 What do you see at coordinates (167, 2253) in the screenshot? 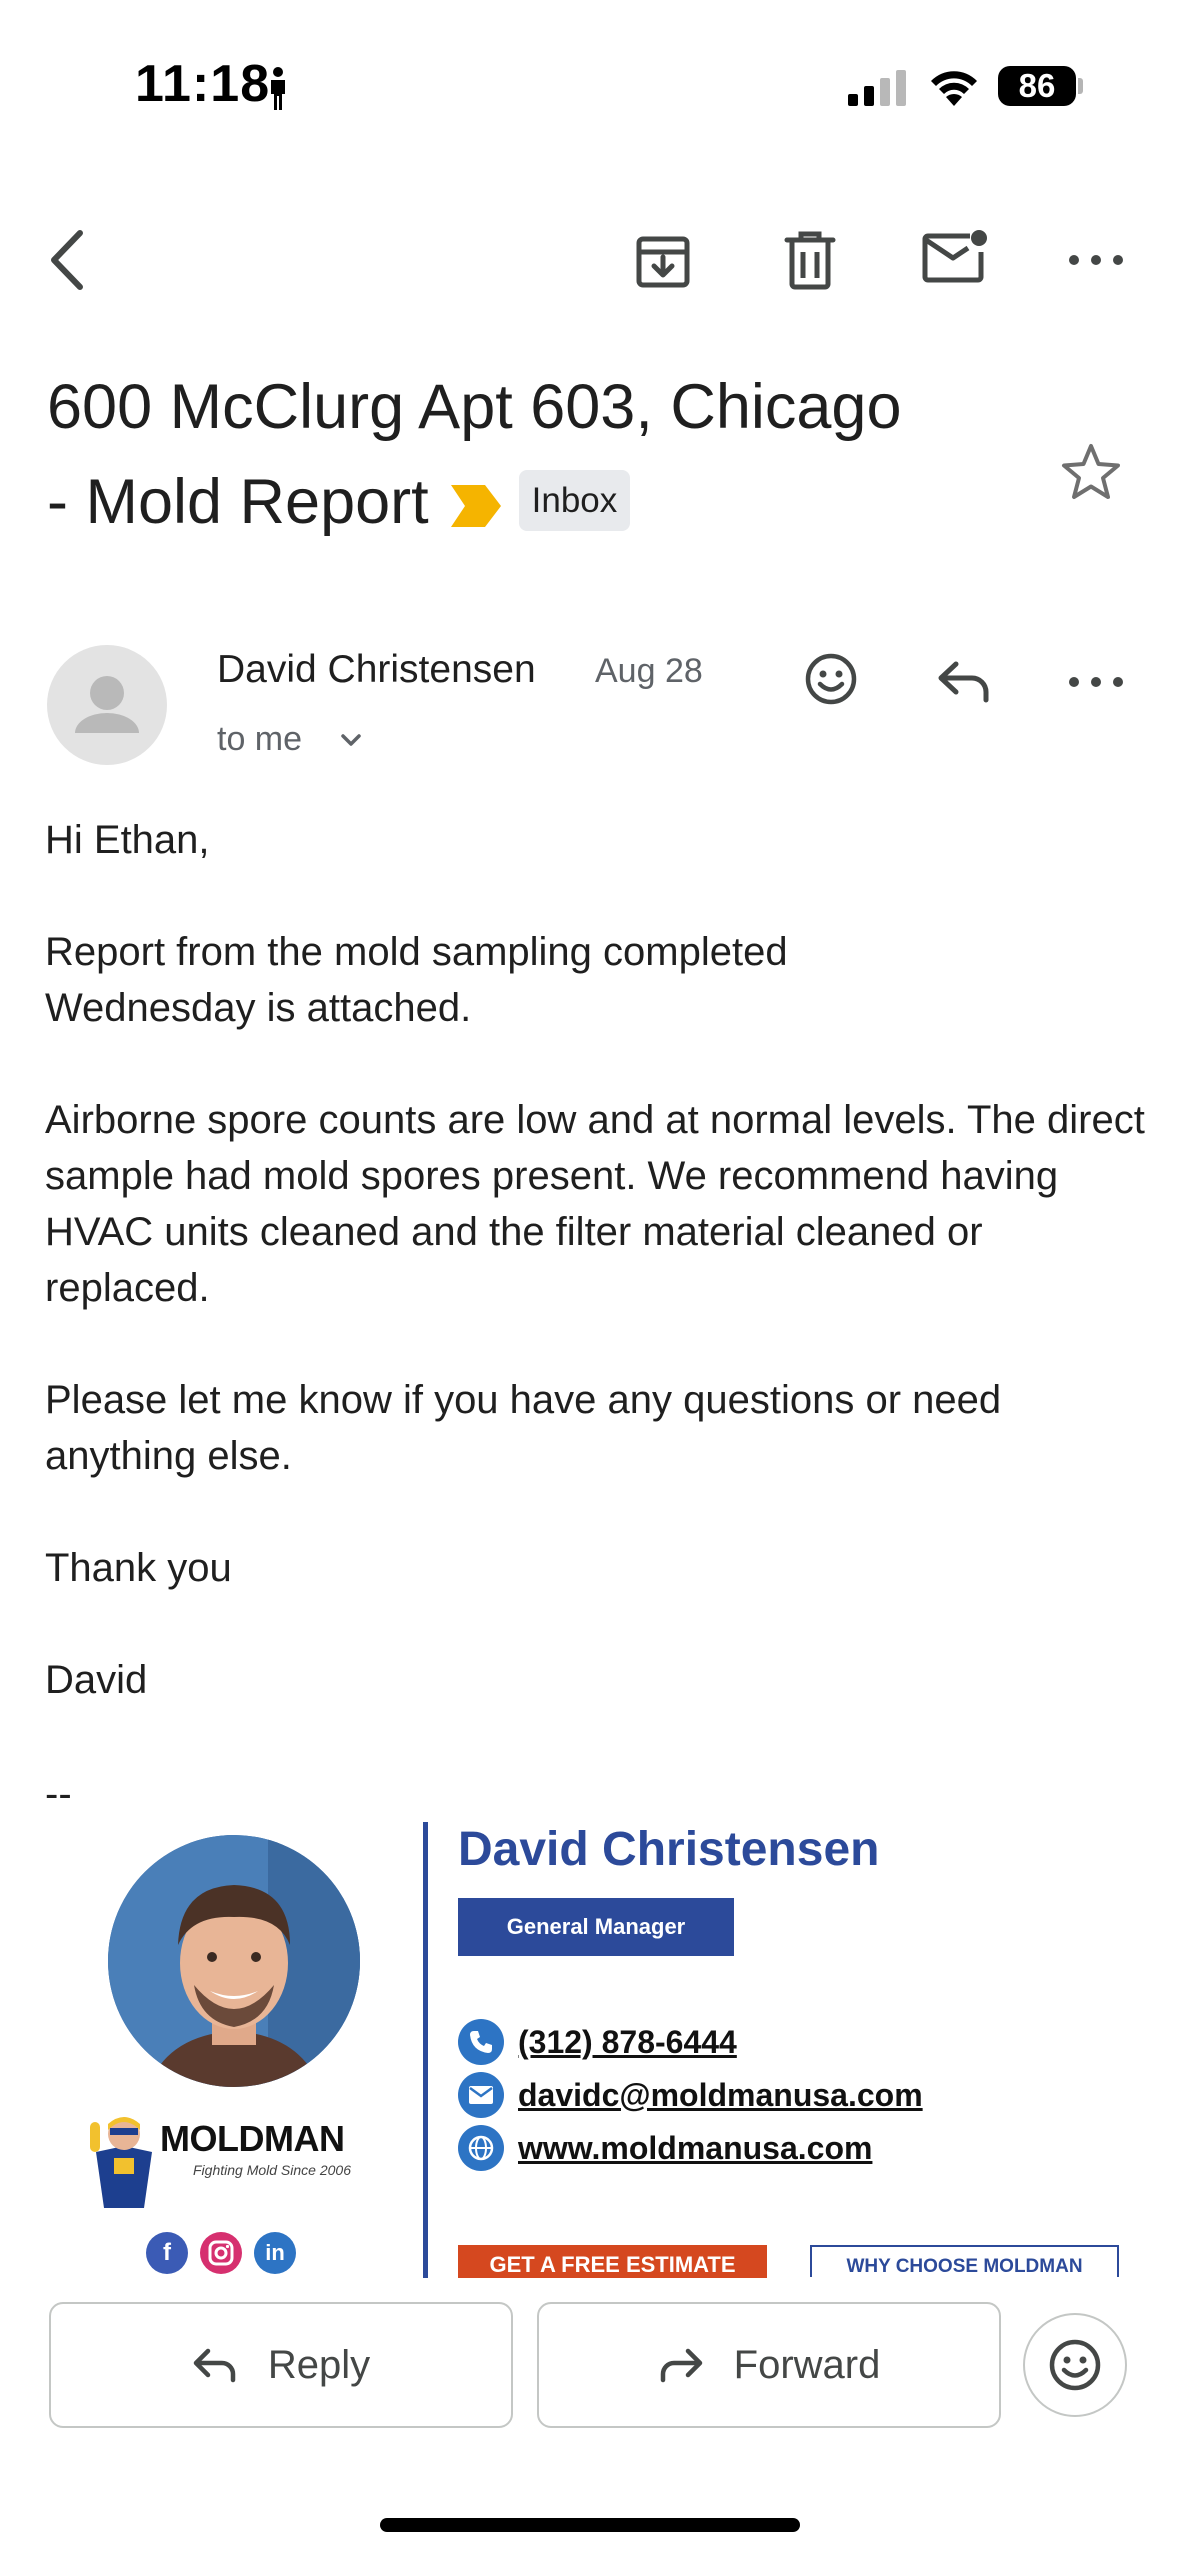
I see `facebook-icon: f` at bounding box center [167, 2253].